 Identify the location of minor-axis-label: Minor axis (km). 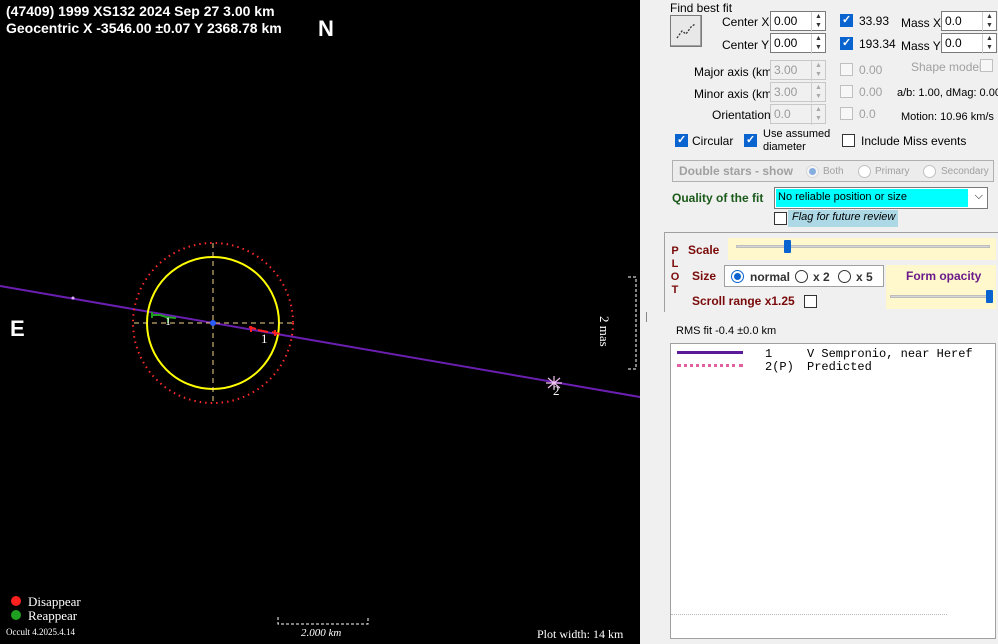
(735, 94).